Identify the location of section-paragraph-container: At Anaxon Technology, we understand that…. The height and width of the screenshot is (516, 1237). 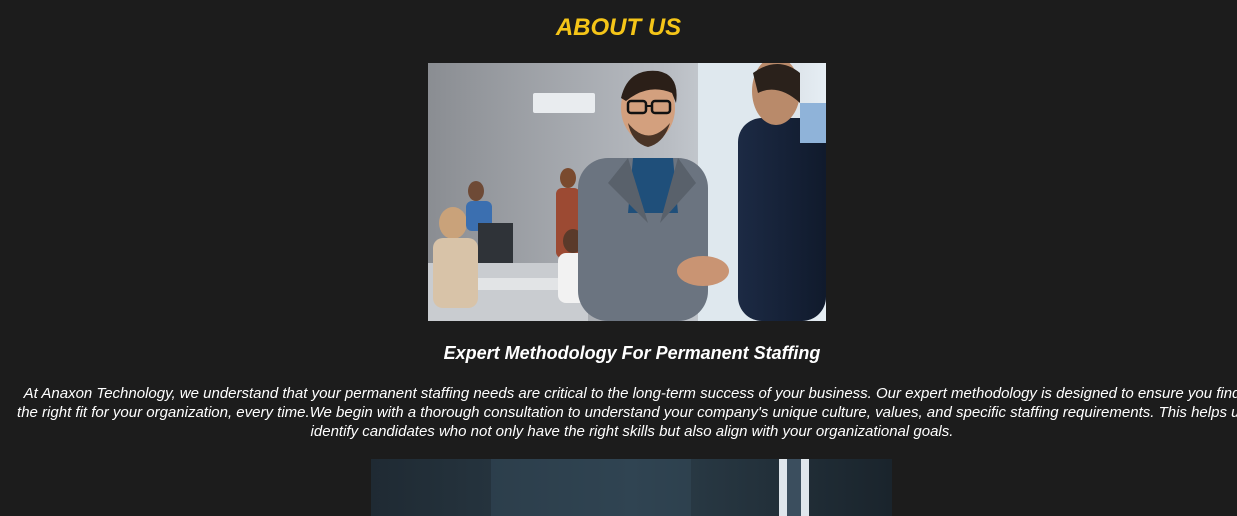
(618, 414).